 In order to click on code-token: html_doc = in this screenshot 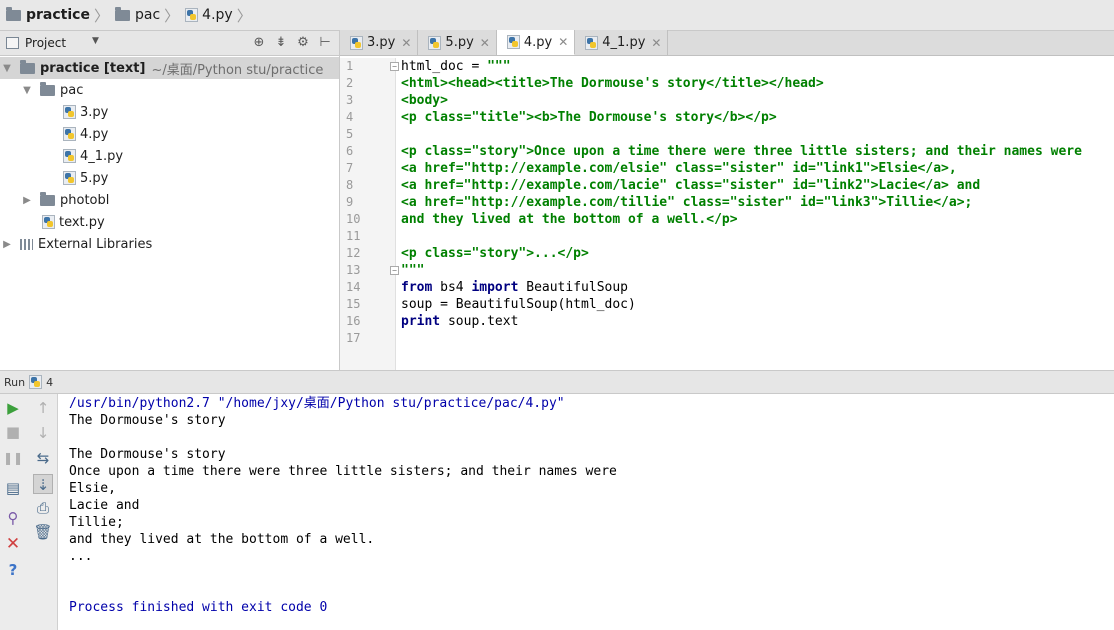, I will do `click(444, 66)`.